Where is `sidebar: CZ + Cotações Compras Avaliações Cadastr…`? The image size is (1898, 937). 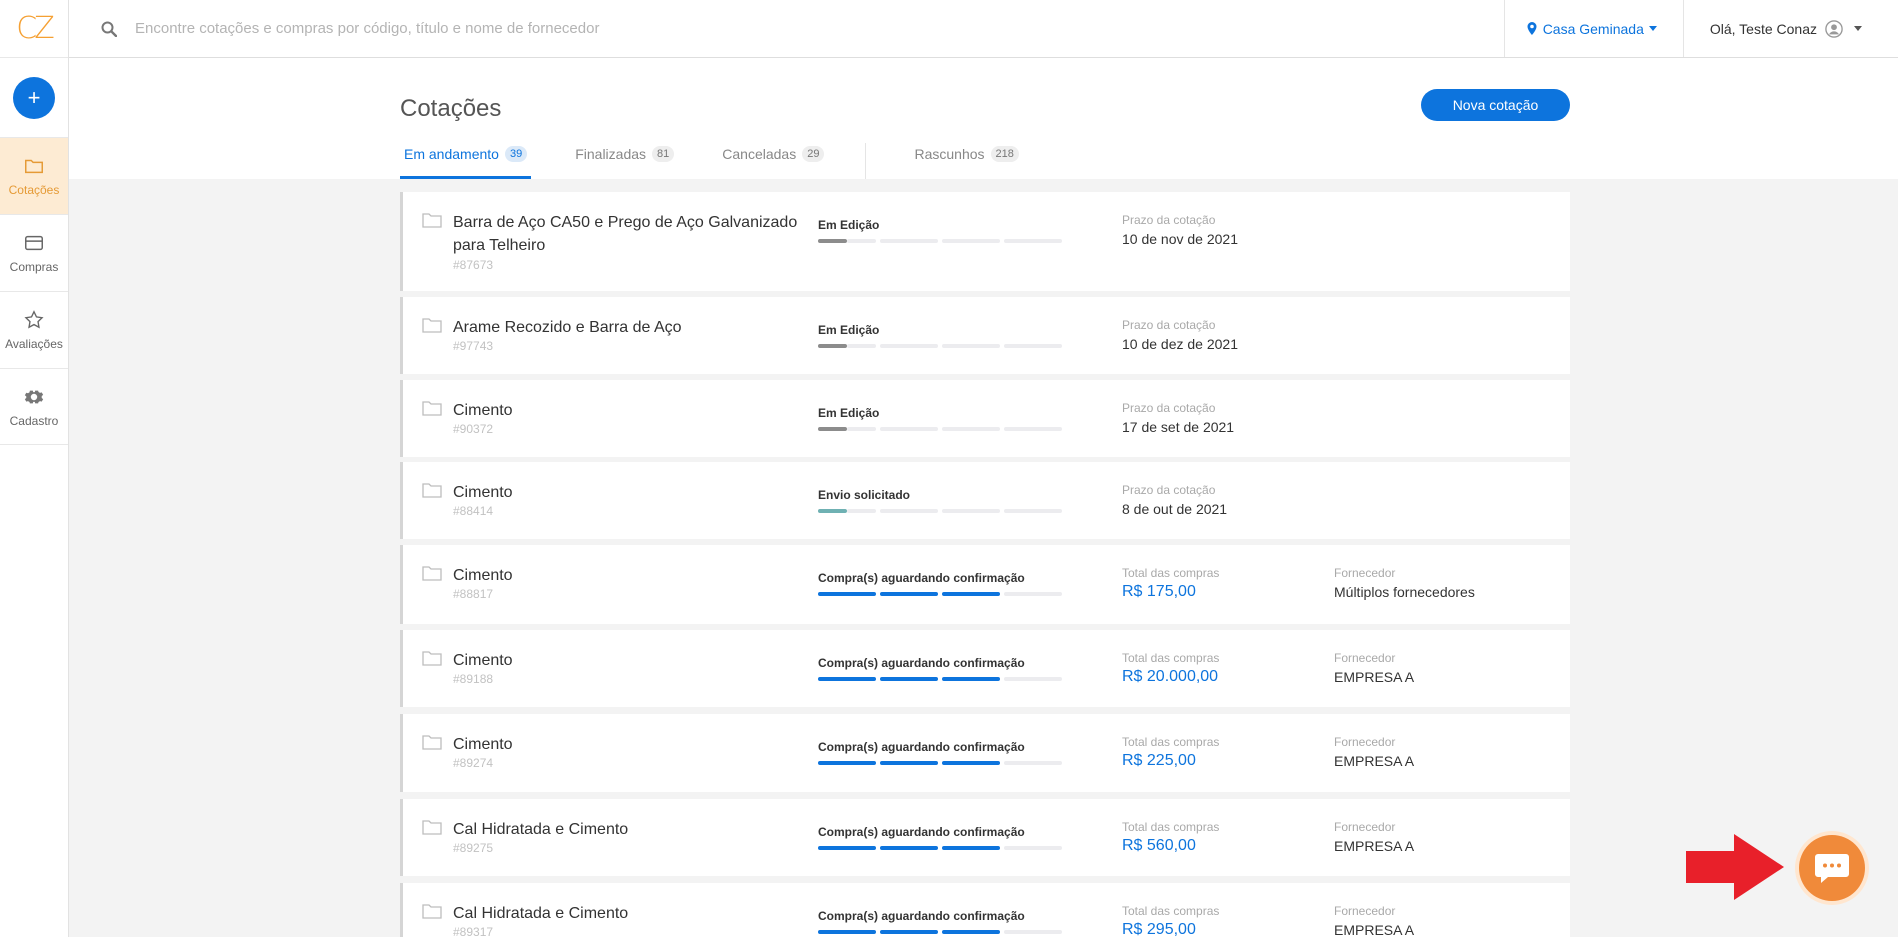 sidebar: CZ + Cotações Compras Avaliações Cadastr… is located at coordinates (34, 468).